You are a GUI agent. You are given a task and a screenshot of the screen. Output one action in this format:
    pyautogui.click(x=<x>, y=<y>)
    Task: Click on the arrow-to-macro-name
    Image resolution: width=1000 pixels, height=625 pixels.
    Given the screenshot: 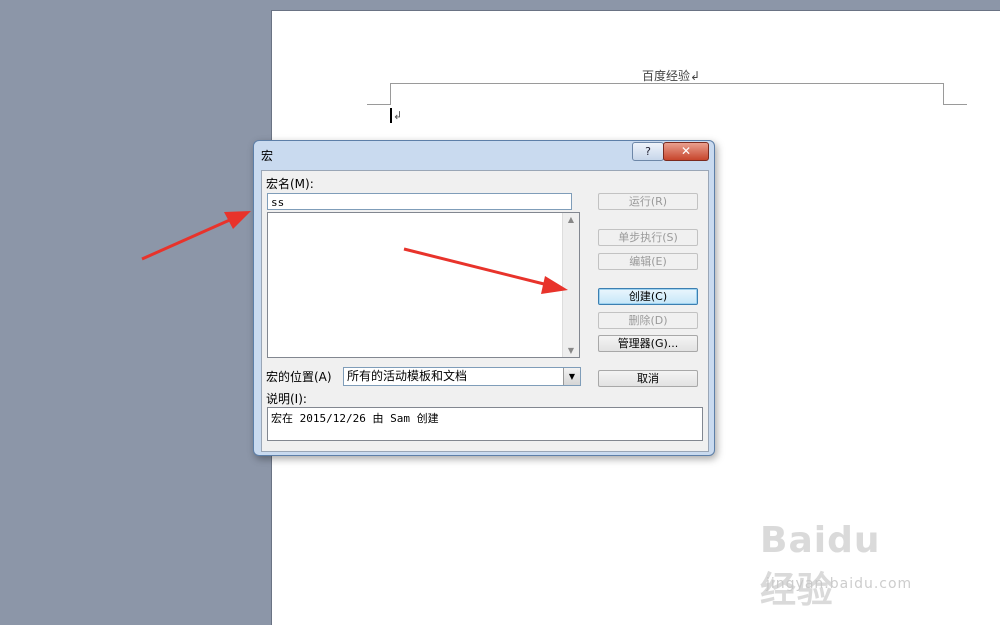 What is the action you would take?
    pyautogui.click(x=196, y=236)
    